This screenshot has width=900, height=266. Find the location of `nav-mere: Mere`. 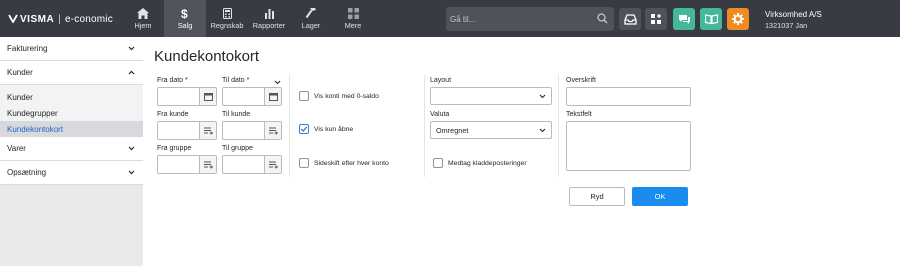

nav-mere: Mere is located at coordinates (353, 18).